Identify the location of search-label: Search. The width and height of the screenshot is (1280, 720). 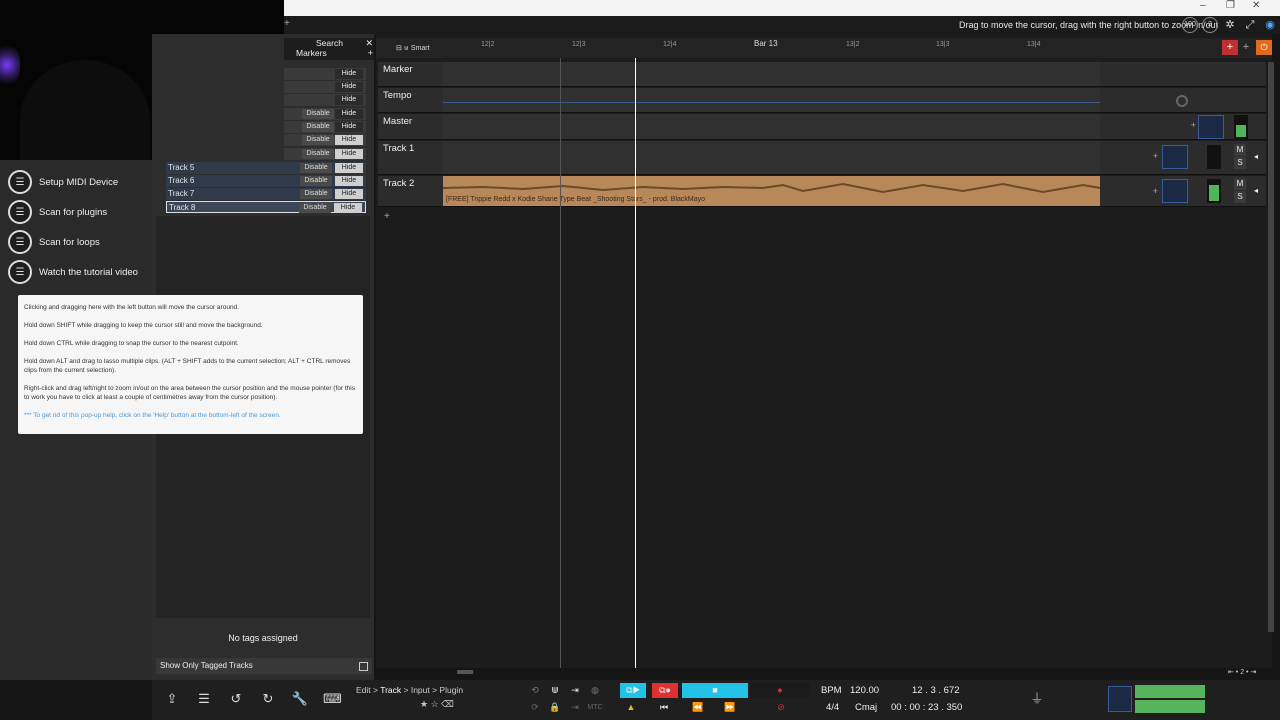
(329, 43).